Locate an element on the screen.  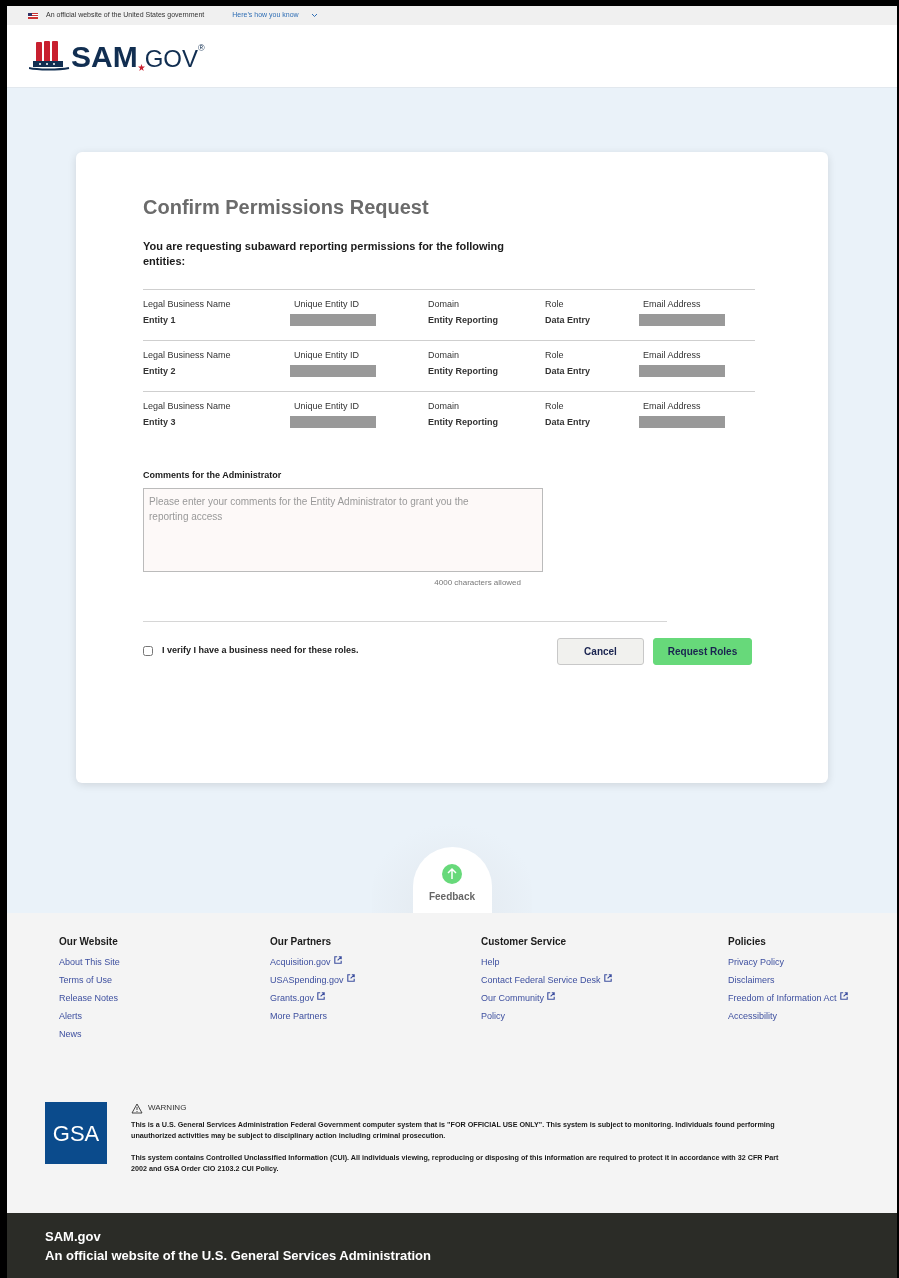
intro-text: You are requesting subaward reporting permissions for the following entities: is located at coordinates (324, 254).